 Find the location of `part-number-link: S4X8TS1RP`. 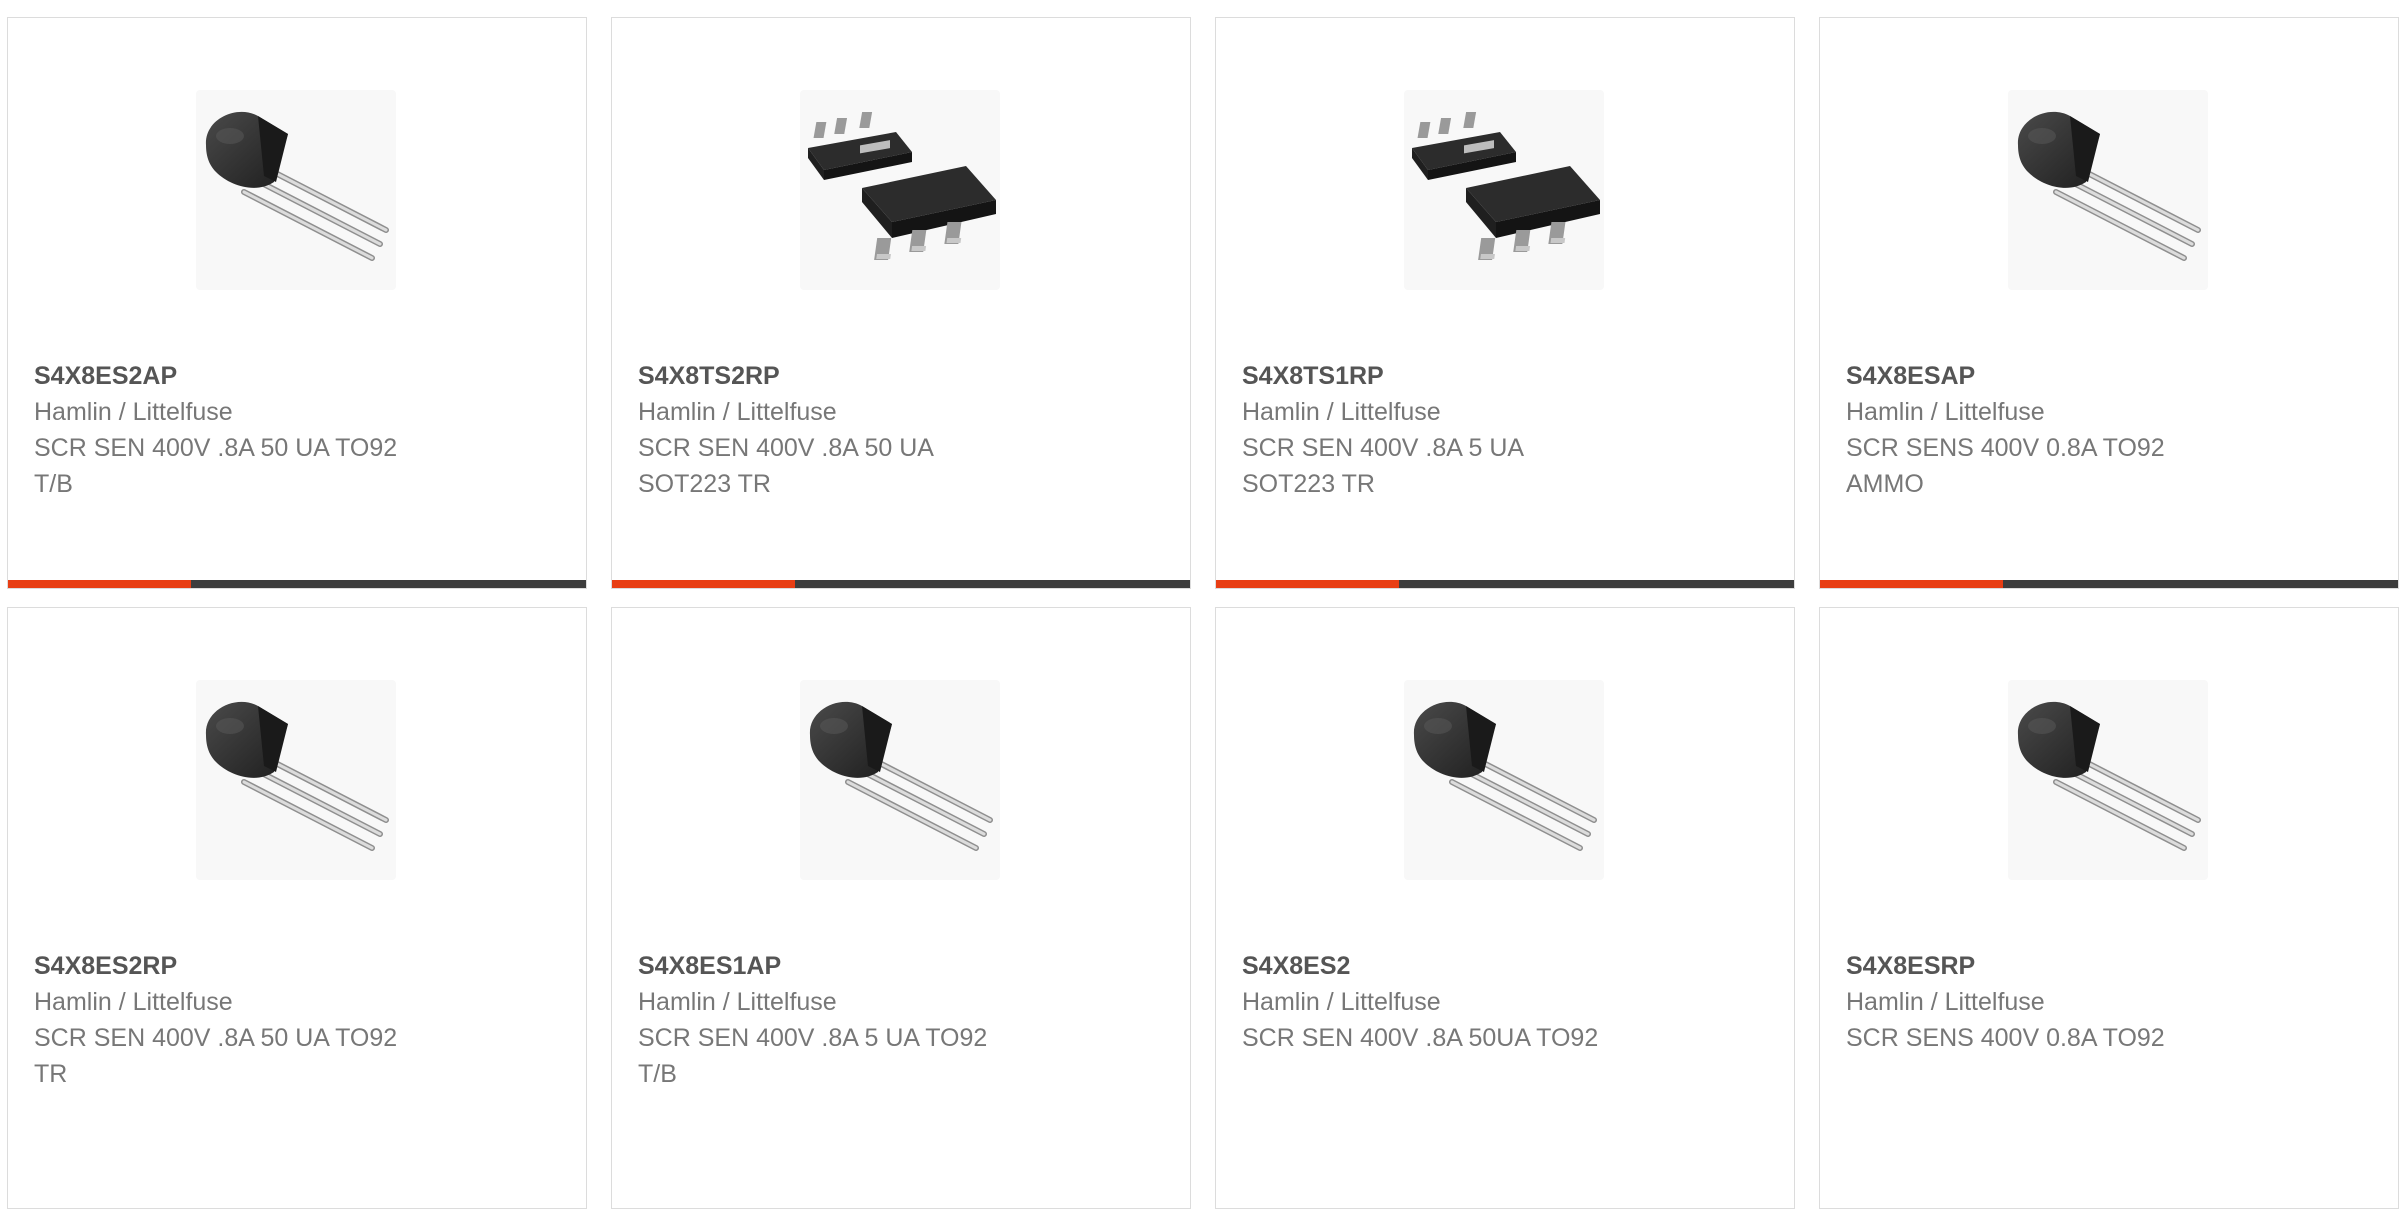

part-number-link: S4X8TS1RP is located at coordinates (1477, 376).